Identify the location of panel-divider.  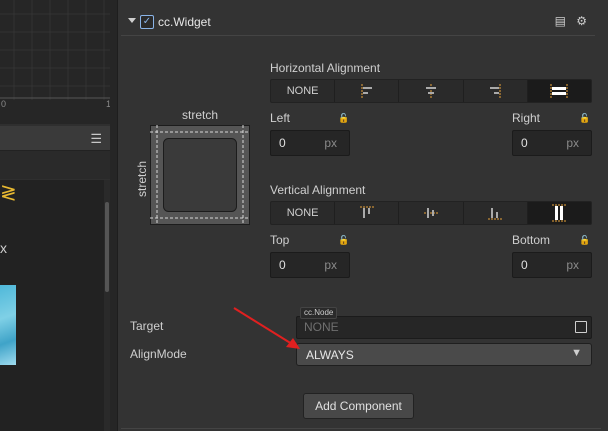
(114, 215).